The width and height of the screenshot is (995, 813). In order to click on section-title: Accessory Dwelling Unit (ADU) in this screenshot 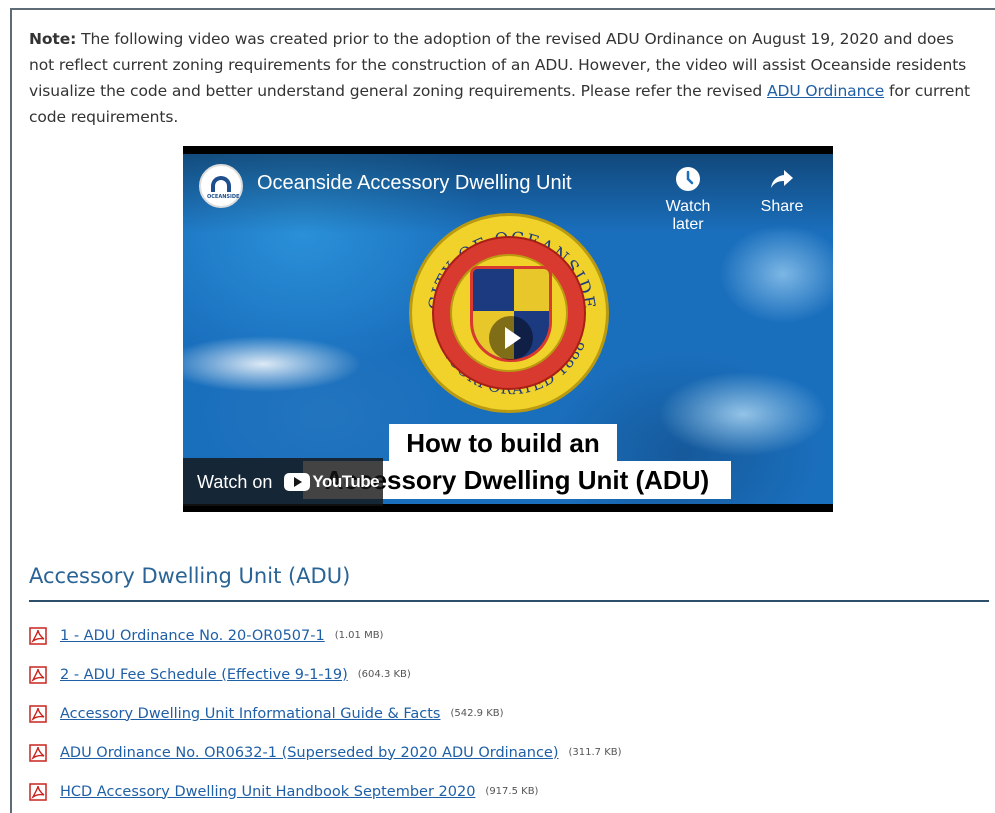, I will do `click(190, 576)`.